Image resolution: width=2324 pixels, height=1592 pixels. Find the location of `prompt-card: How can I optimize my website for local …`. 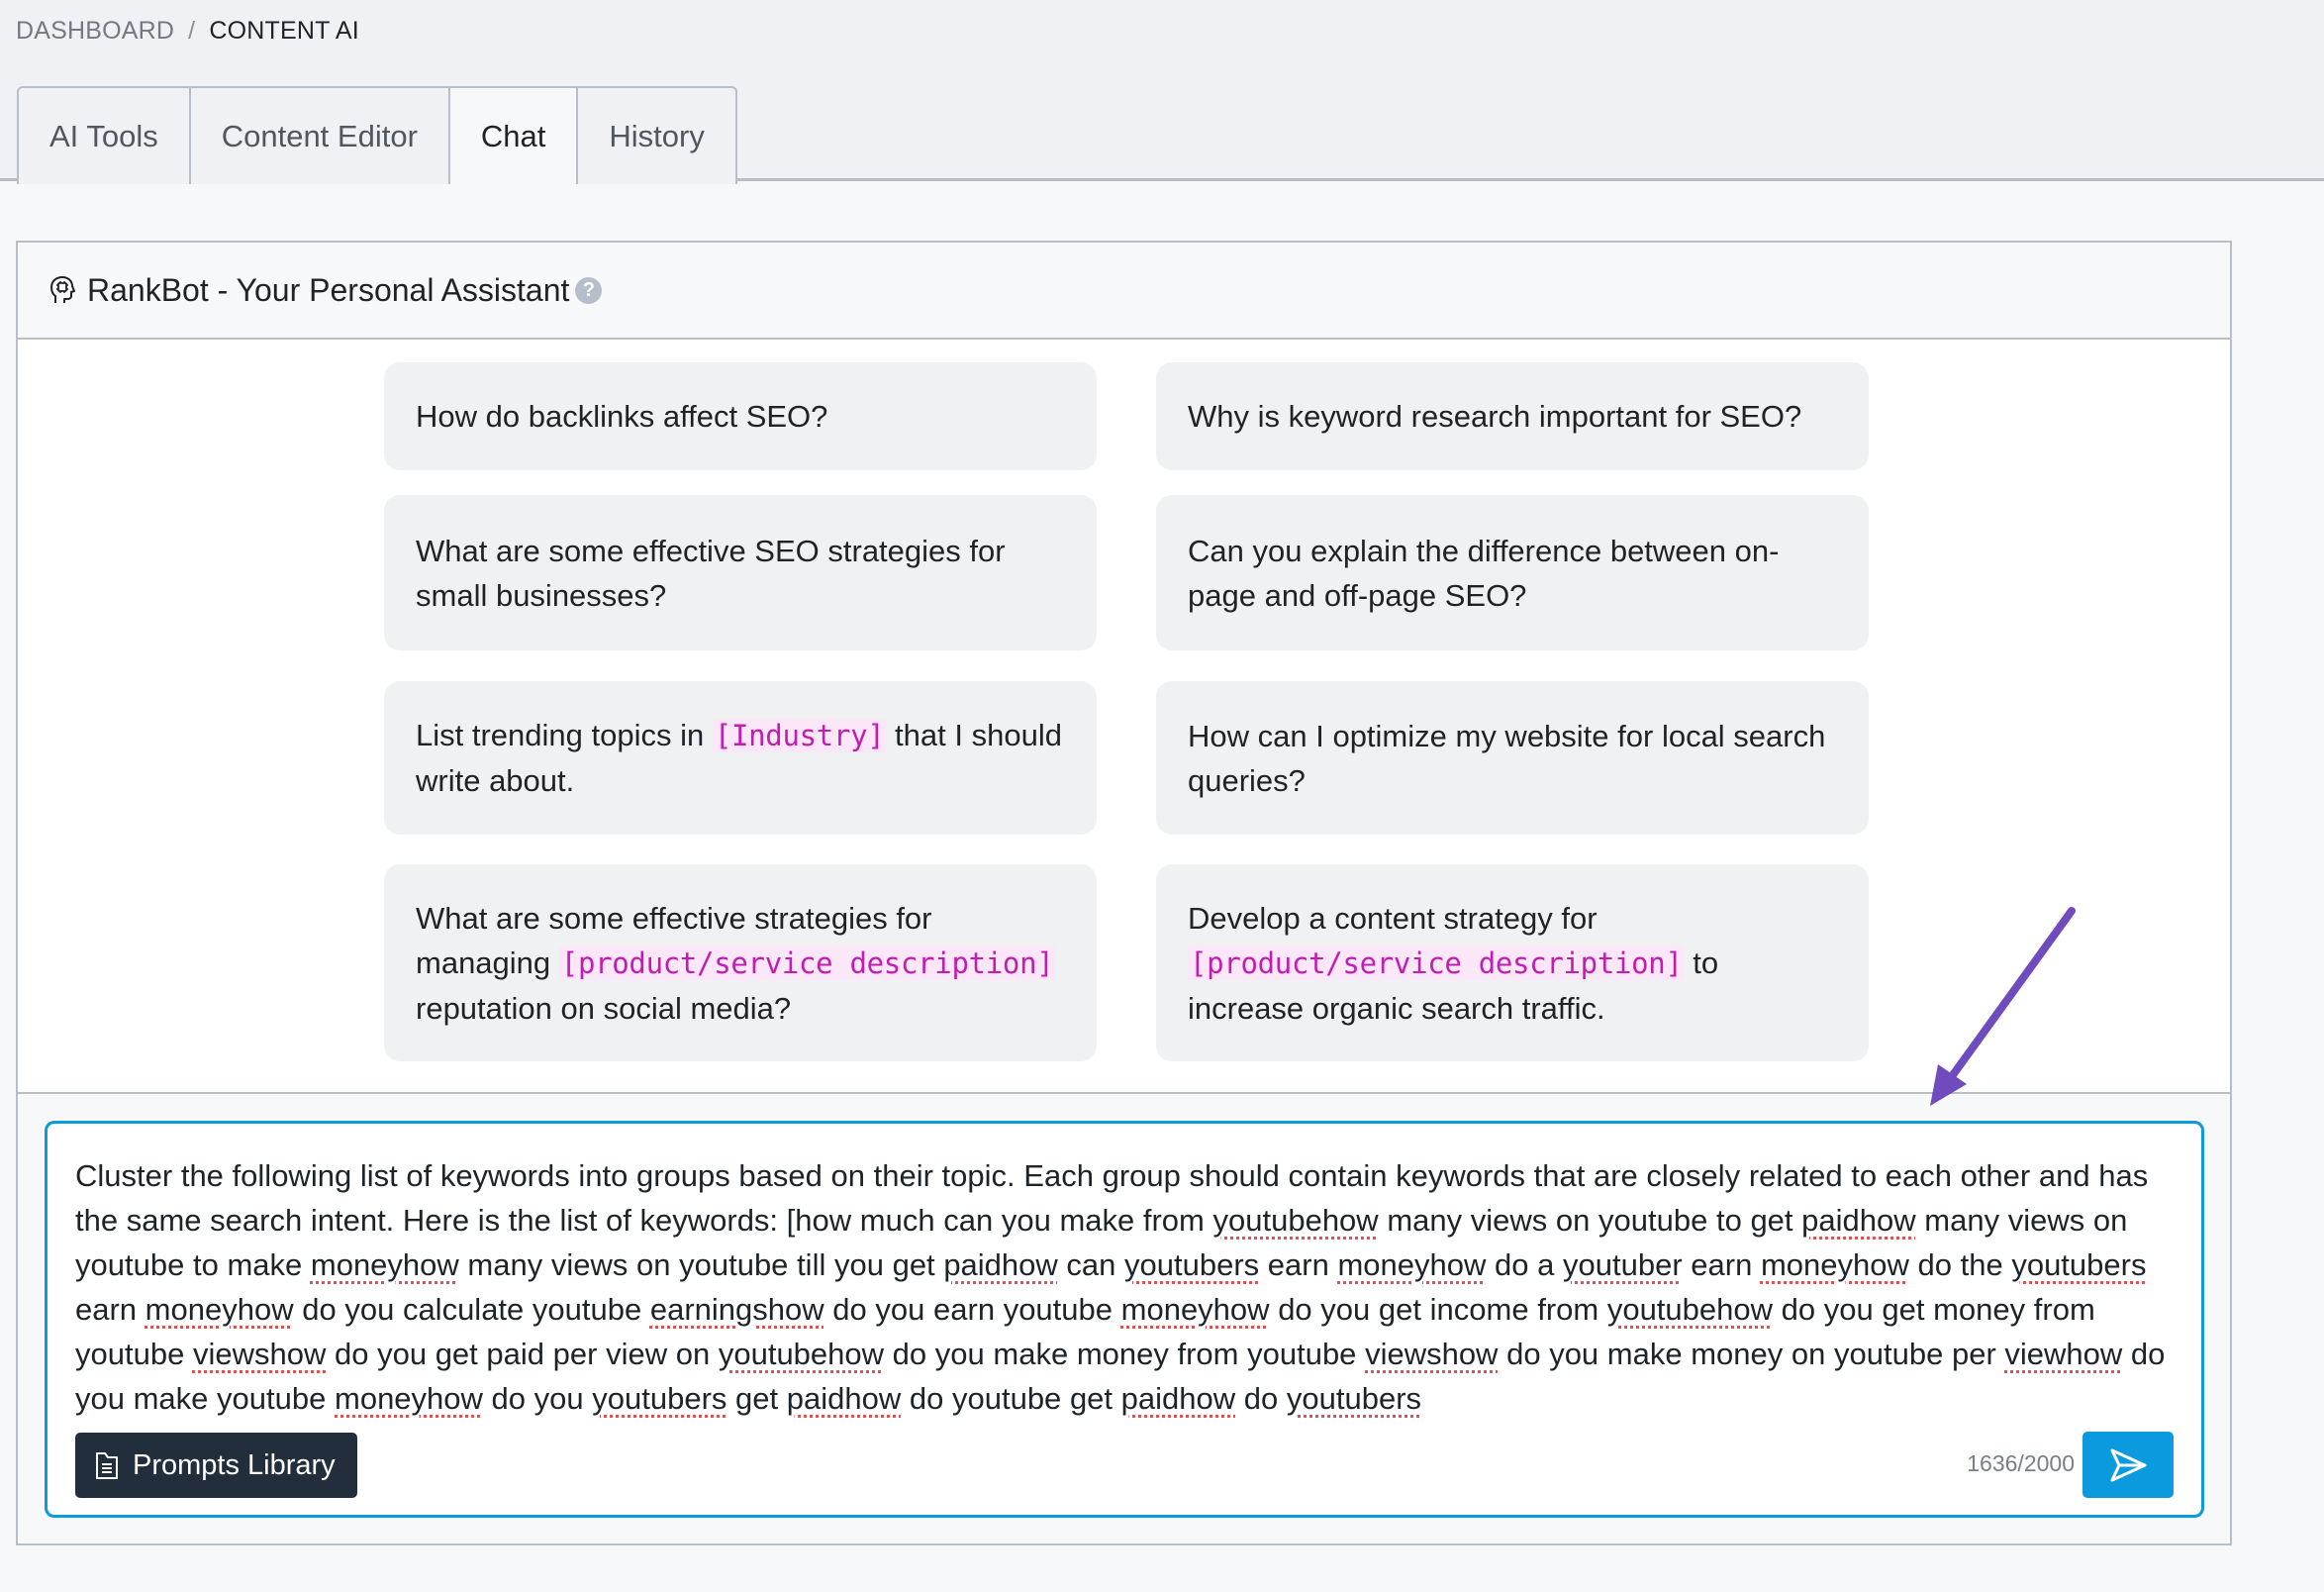

prompt-card: How can I optimize my website for local … is located at coordinates (1512, 758).